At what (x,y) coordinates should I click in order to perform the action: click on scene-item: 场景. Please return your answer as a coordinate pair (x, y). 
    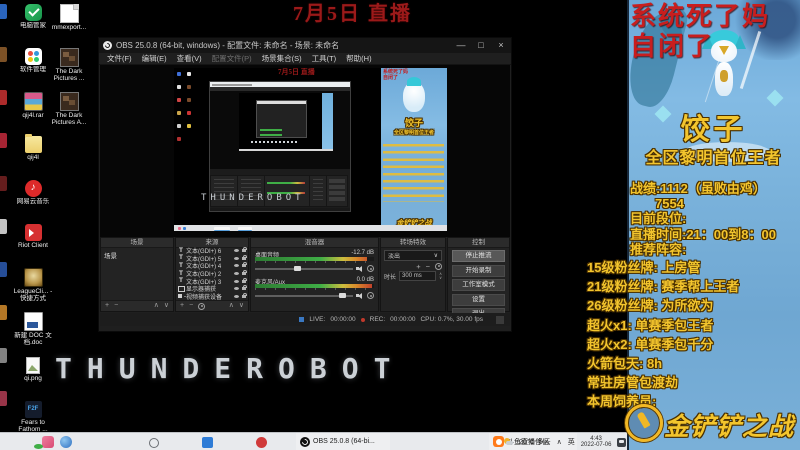
    Looking at the image, I should click on (137, 255).